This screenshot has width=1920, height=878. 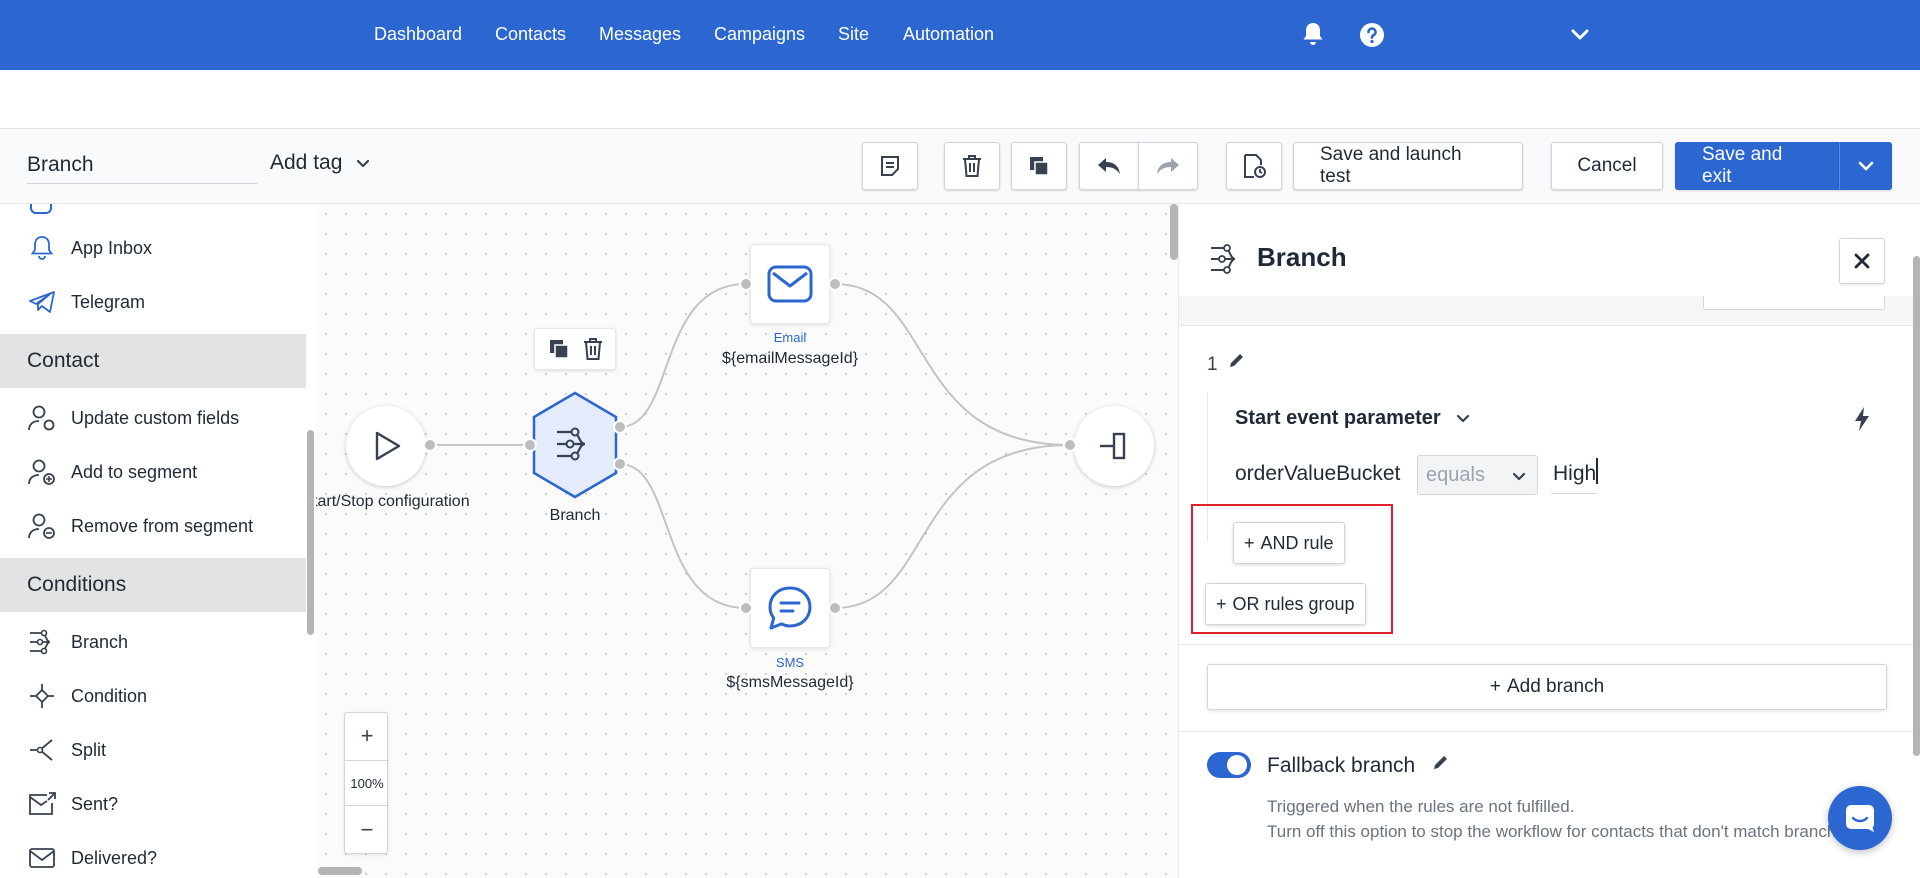 What do you see at coordinates (142, 167) in the screenshot?
I see `workflow-name-input: Branch` at bounding box center [142, 167].